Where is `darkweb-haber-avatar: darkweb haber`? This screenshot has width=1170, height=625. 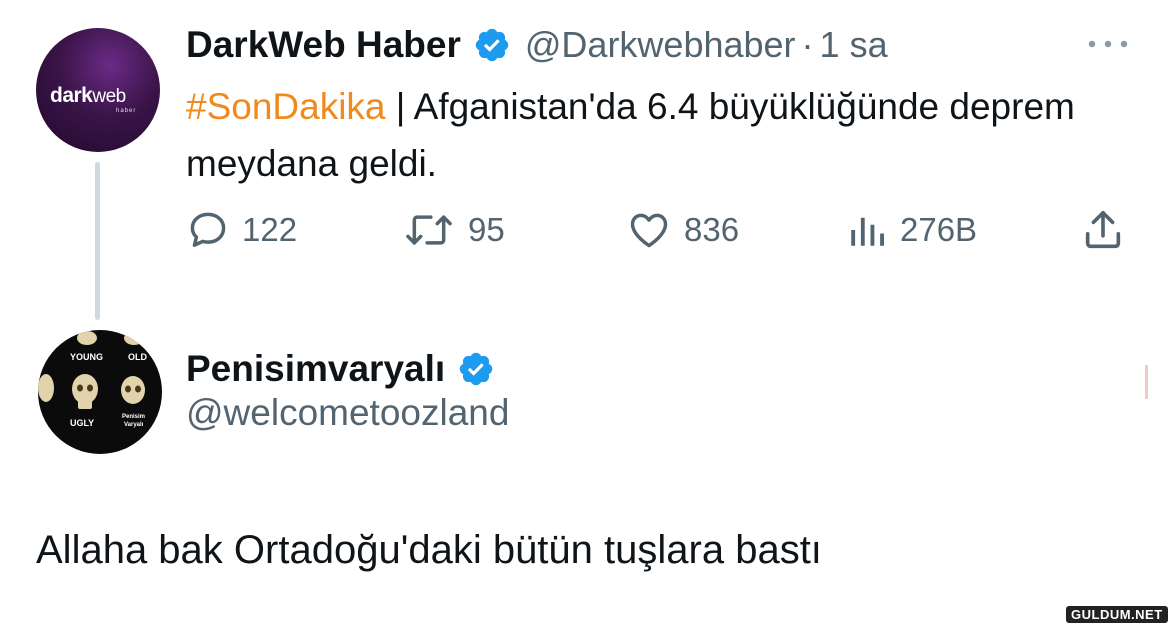 darkweb-haber-avatar: darkweb haber is located at coordinates (98, 90).